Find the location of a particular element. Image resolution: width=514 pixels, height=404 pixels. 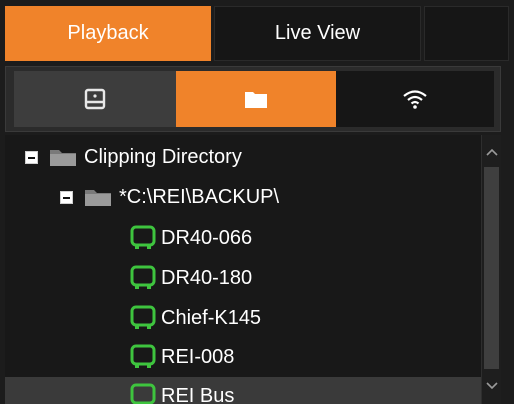

tree-item-selected: REI Bus is located at coordinates (253, 390).